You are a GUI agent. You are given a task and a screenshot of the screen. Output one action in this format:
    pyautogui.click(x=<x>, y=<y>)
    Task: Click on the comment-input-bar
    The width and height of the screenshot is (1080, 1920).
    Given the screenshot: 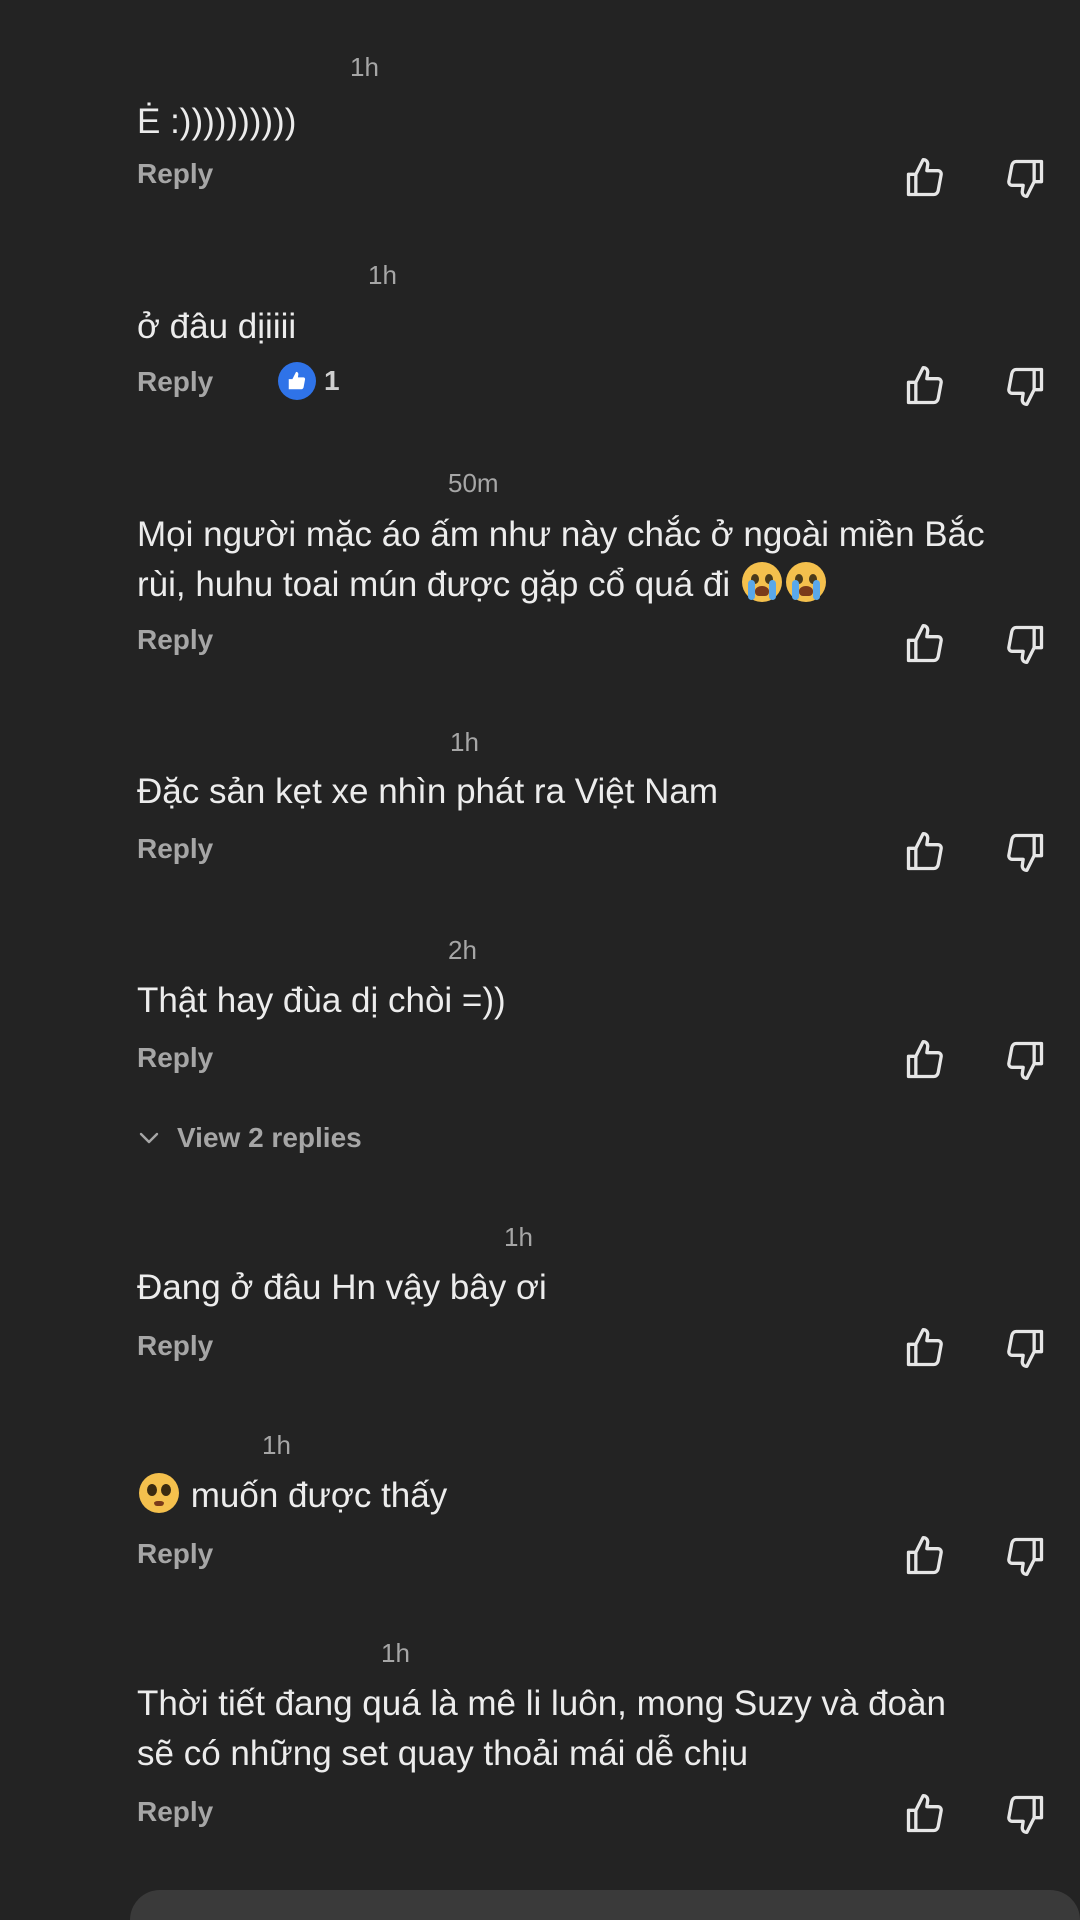 What is the action you would take?
    pyautogui.click(x=540, y=1905)
    